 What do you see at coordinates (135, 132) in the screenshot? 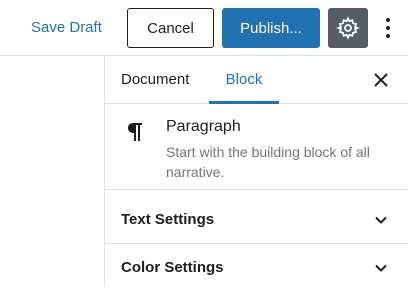
I see `pilcrow-icon` at bounding box center [135, 132].